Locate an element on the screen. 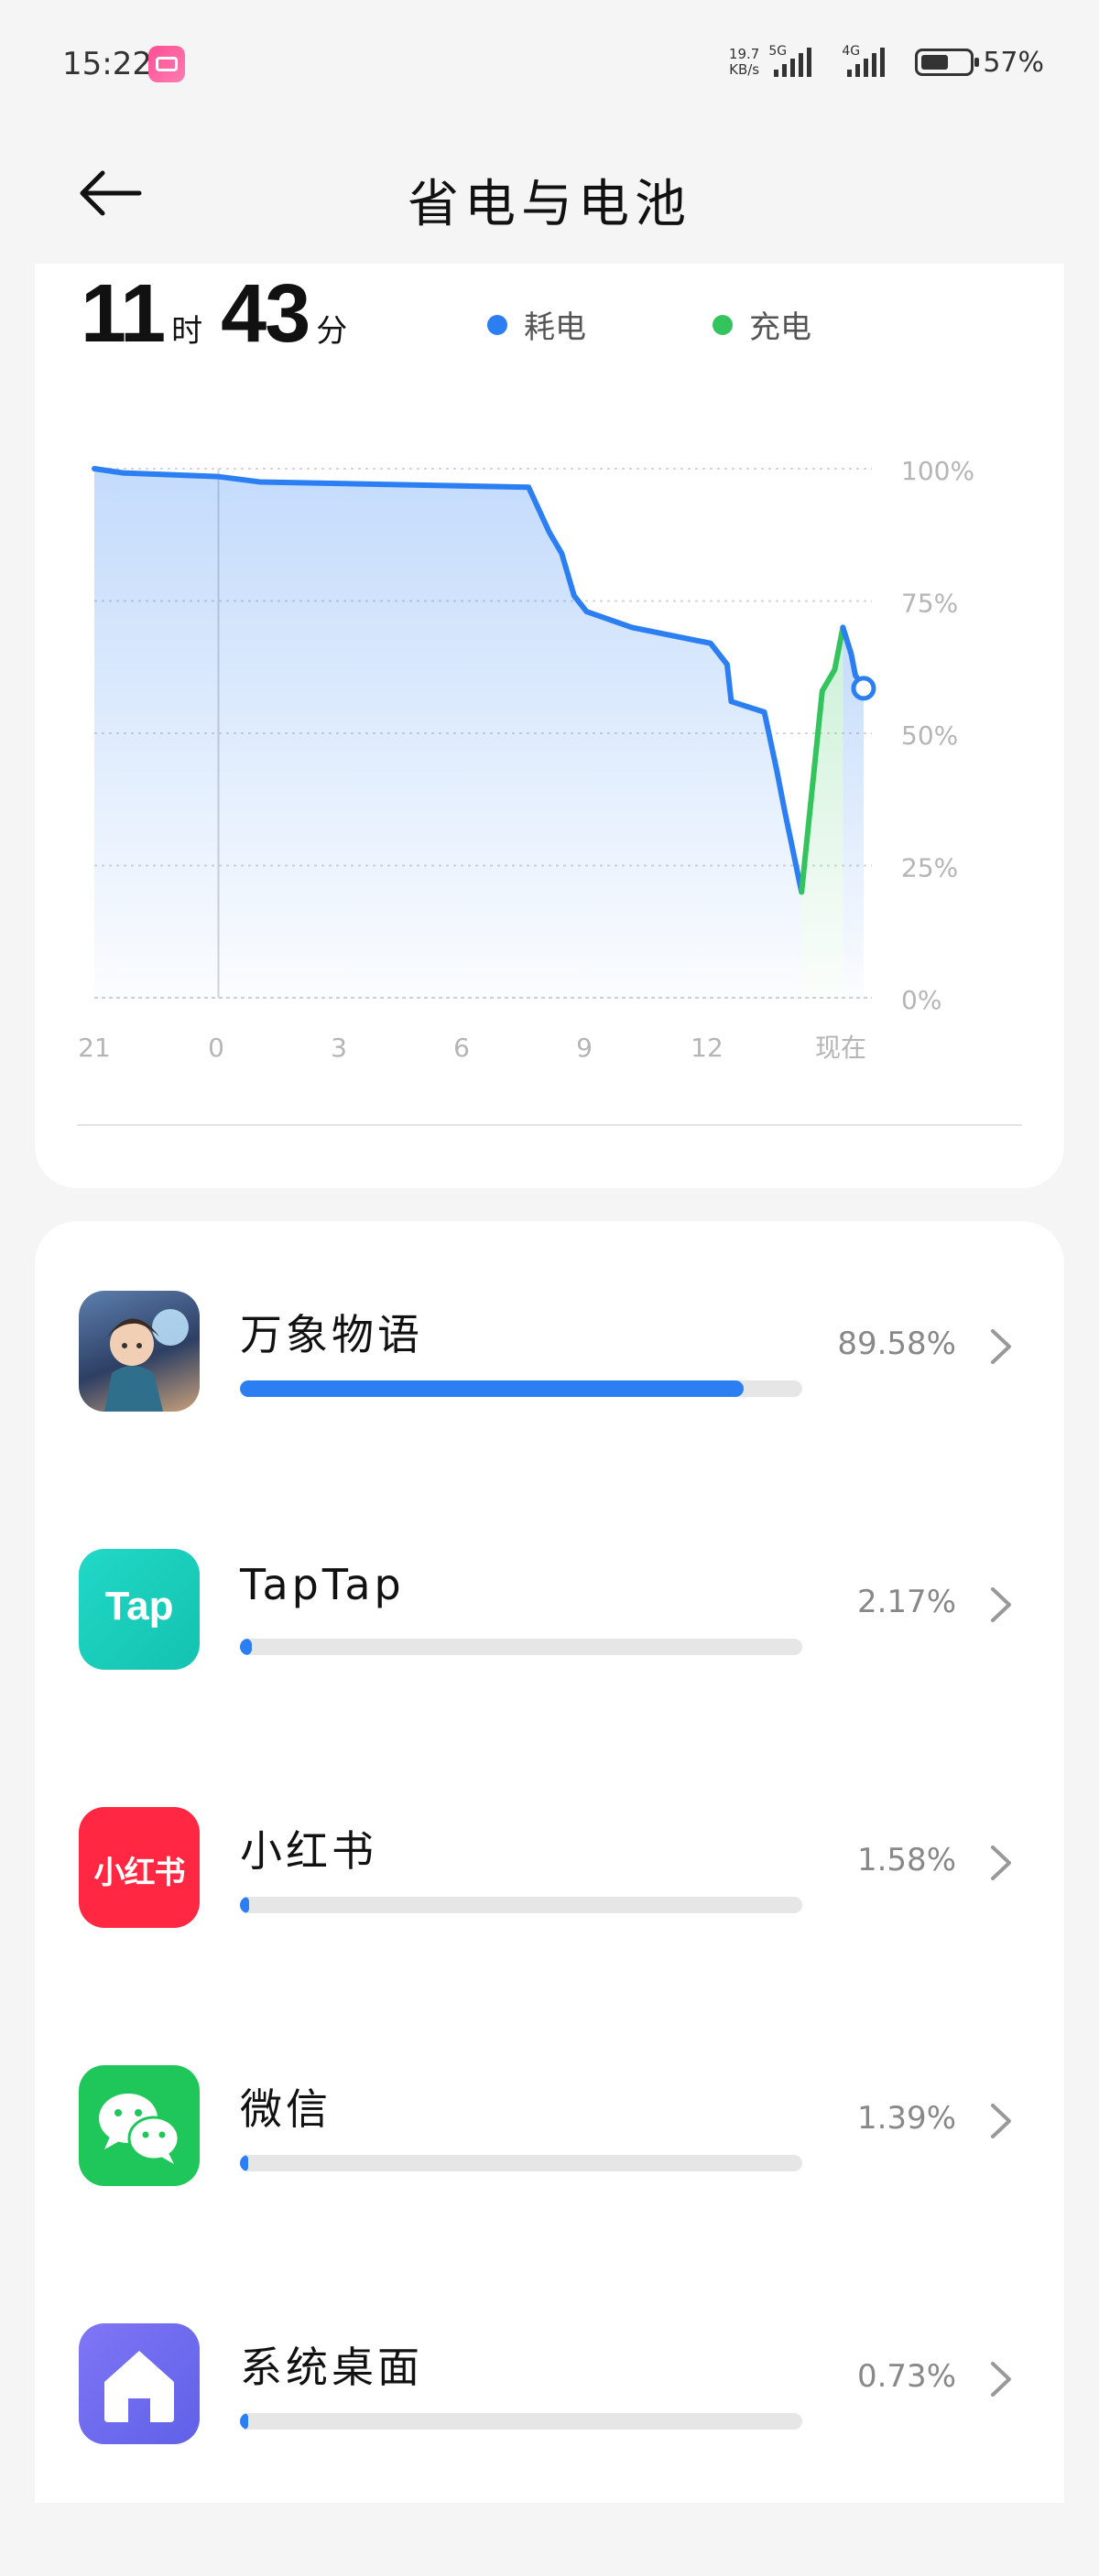 The image size is (1099, 2576). xiaohongshu-icon: 小红书 is located at coordinates (139, 1868).